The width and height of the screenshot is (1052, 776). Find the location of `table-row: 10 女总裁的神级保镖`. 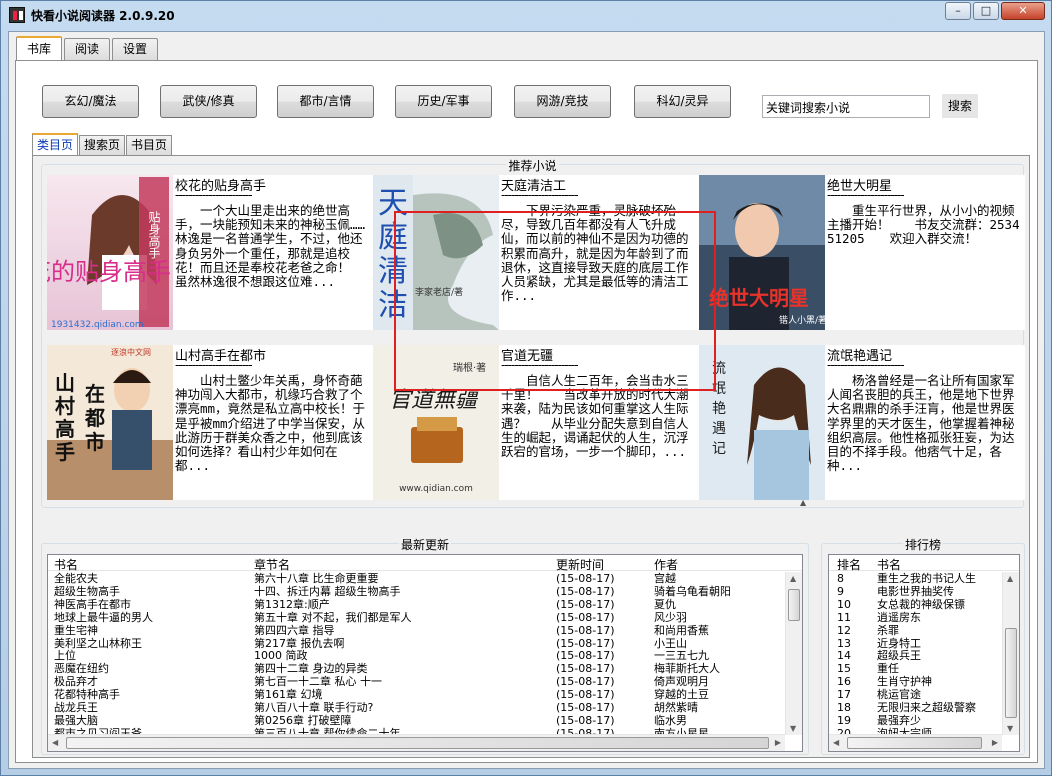

table-row: 10 女总裁的神级保镖 is located at coordinates (924, 604).